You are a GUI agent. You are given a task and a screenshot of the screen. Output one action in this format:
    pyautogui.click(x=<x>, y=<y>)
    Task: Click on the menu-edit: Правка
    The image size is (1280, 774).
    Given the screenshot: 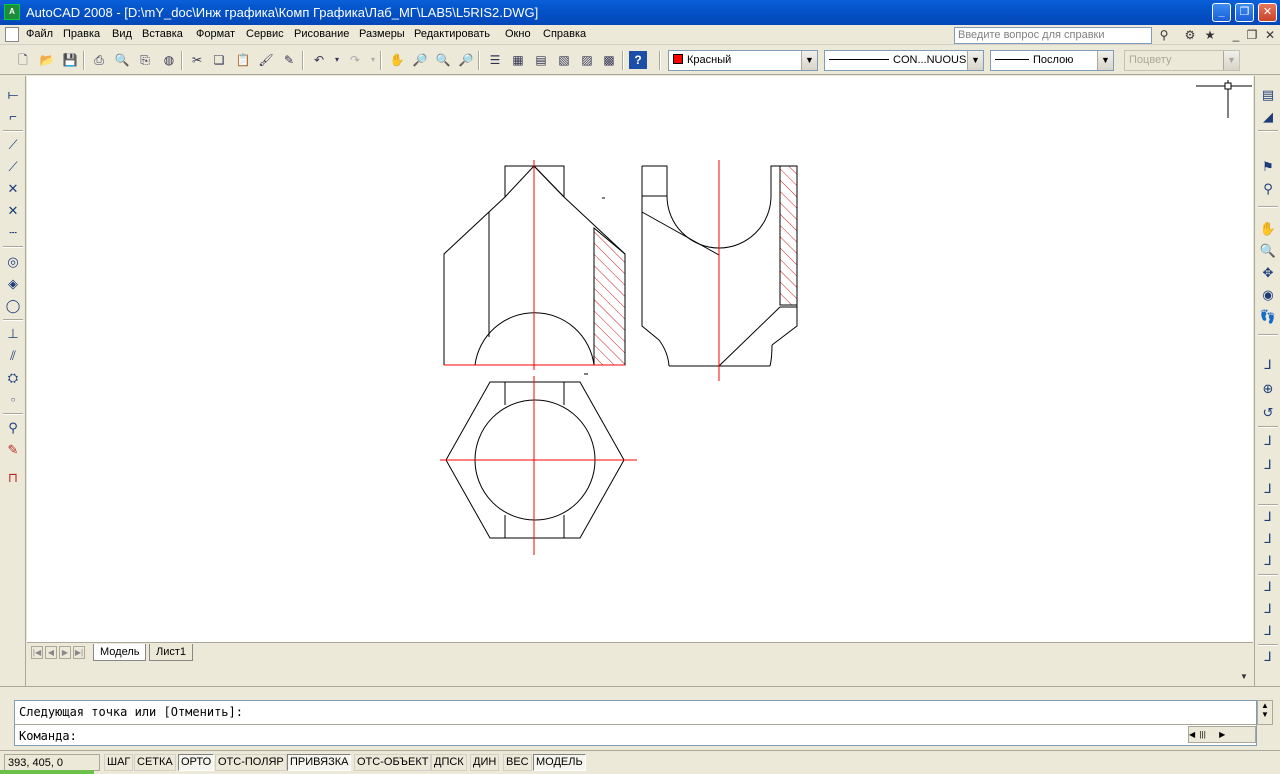 What is the action you would take?
    pyautogui.click(x=81, y=34)
    